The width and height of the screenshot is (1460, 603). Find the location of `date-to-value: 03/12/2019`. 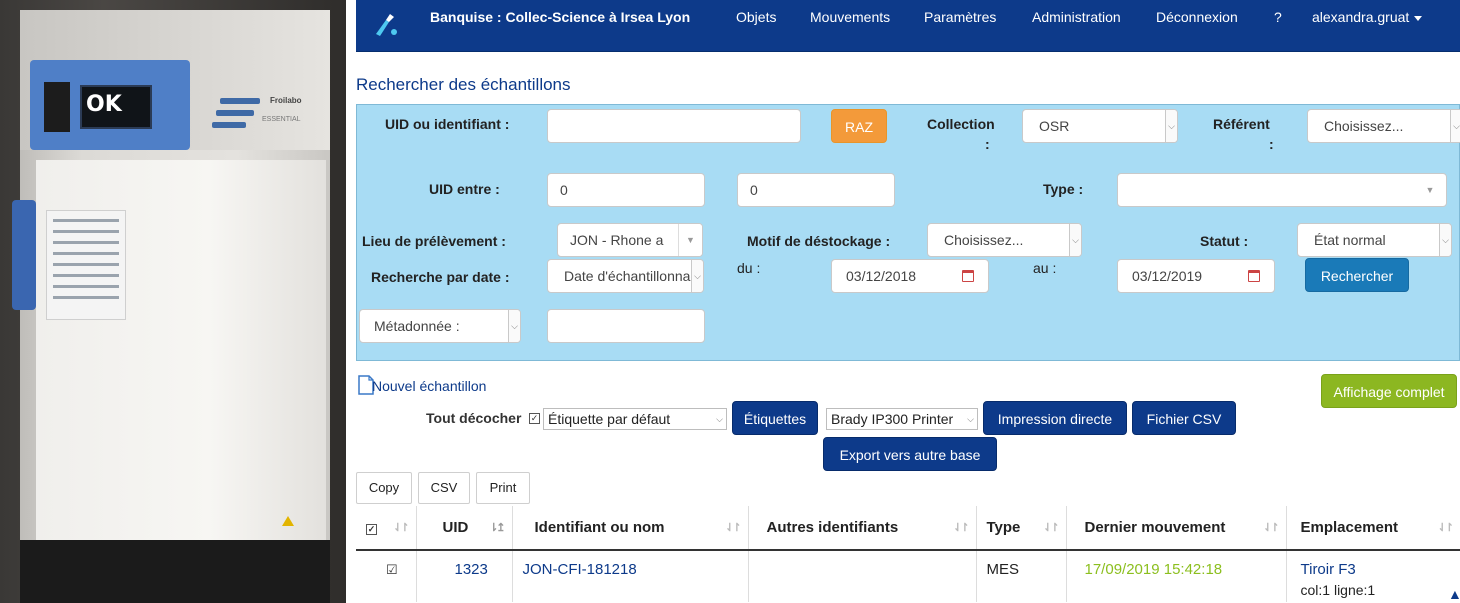

date-to-value: 03/12/2019 is located at coordinates (1167, 276).